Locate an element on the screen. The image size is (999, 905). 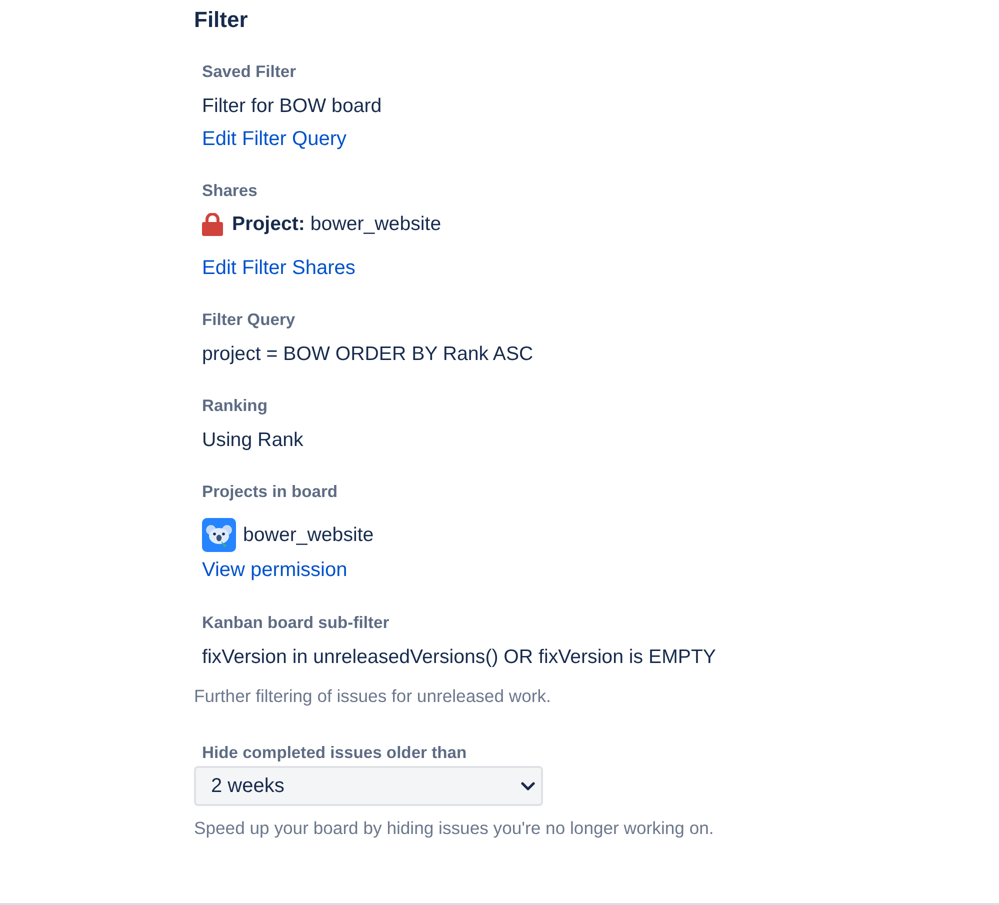
koala-avatar-icon is located at coordinates (219, 535).